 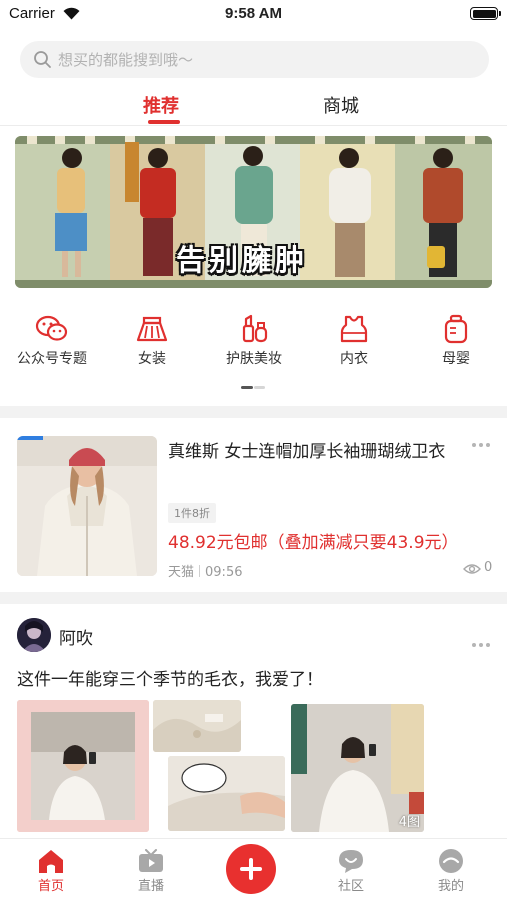 I want to click on nav-label: 首页, so click(x=50, y=886).